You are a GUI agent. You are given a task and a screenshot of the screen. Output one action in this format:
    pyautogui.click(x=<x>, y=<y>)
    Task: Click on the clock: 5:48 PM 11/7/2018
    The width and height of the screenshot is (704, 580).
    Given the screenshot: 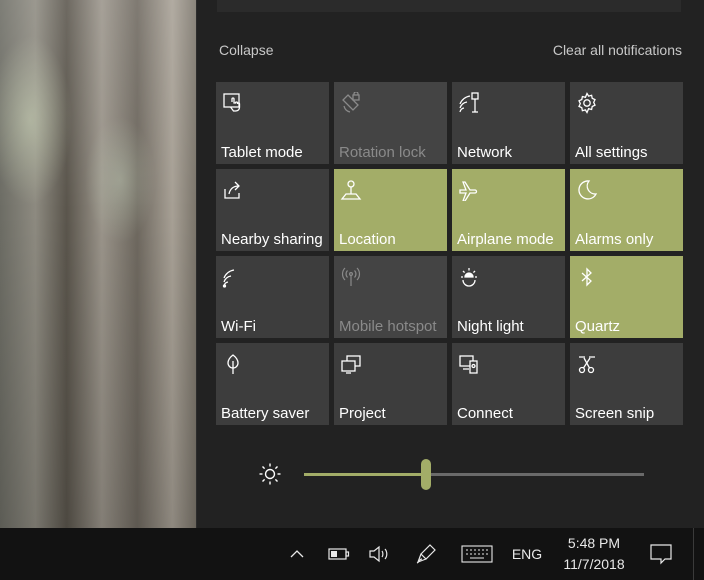 What is the action you would take?
    pyautogui.click(x=594, y=554)
    